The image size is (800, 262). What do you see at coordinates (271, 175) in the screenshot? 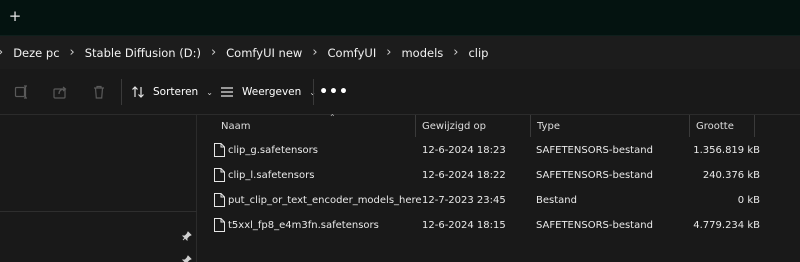
I see `file-name: clip_l.safetensors` at bounding box center [271, 175].